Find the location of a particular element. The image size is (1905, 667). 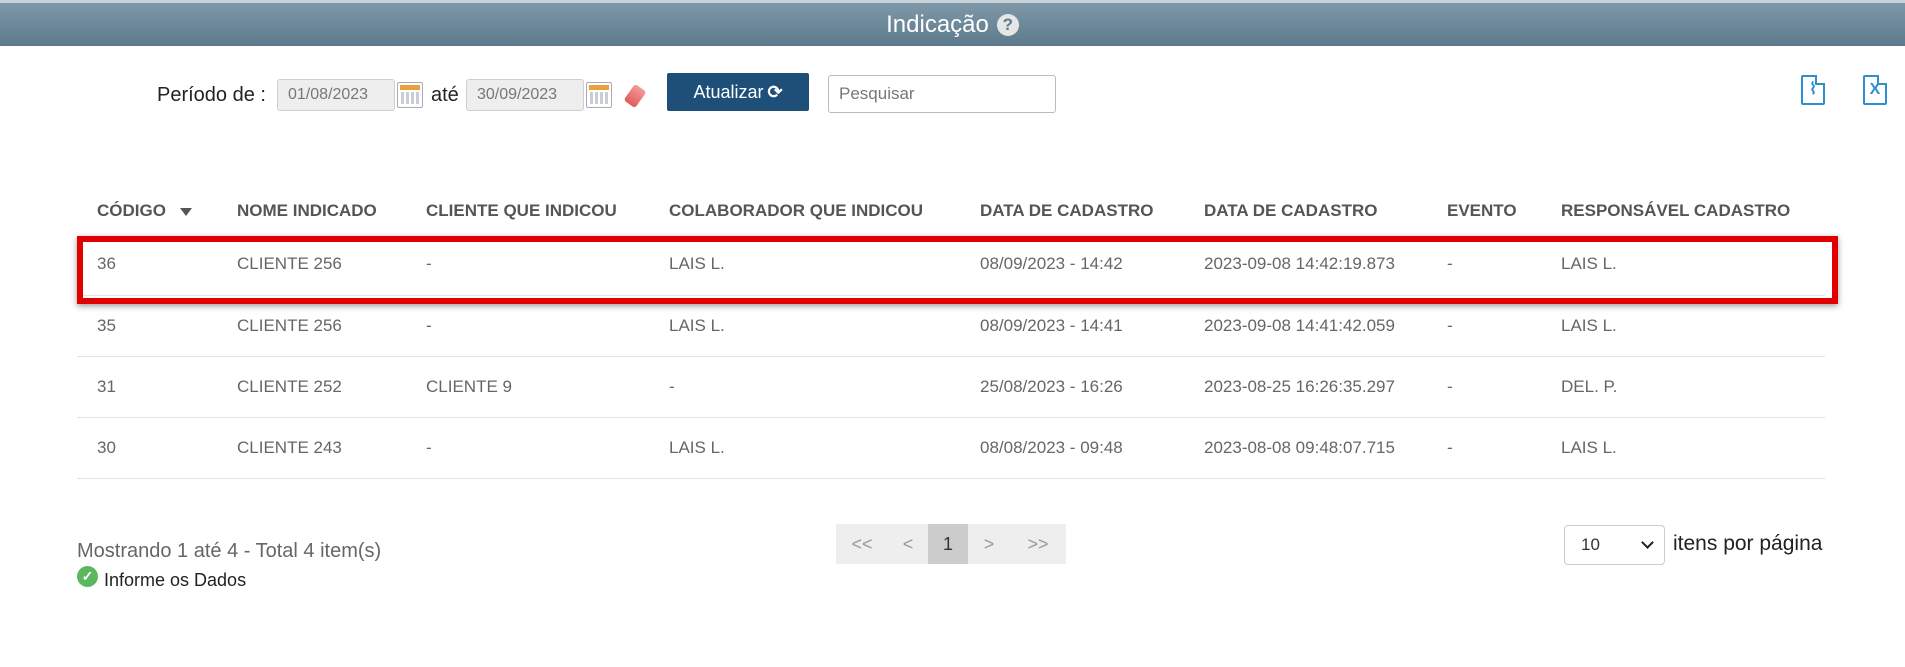

first-page-button: << is located at coordinates (862, 544).